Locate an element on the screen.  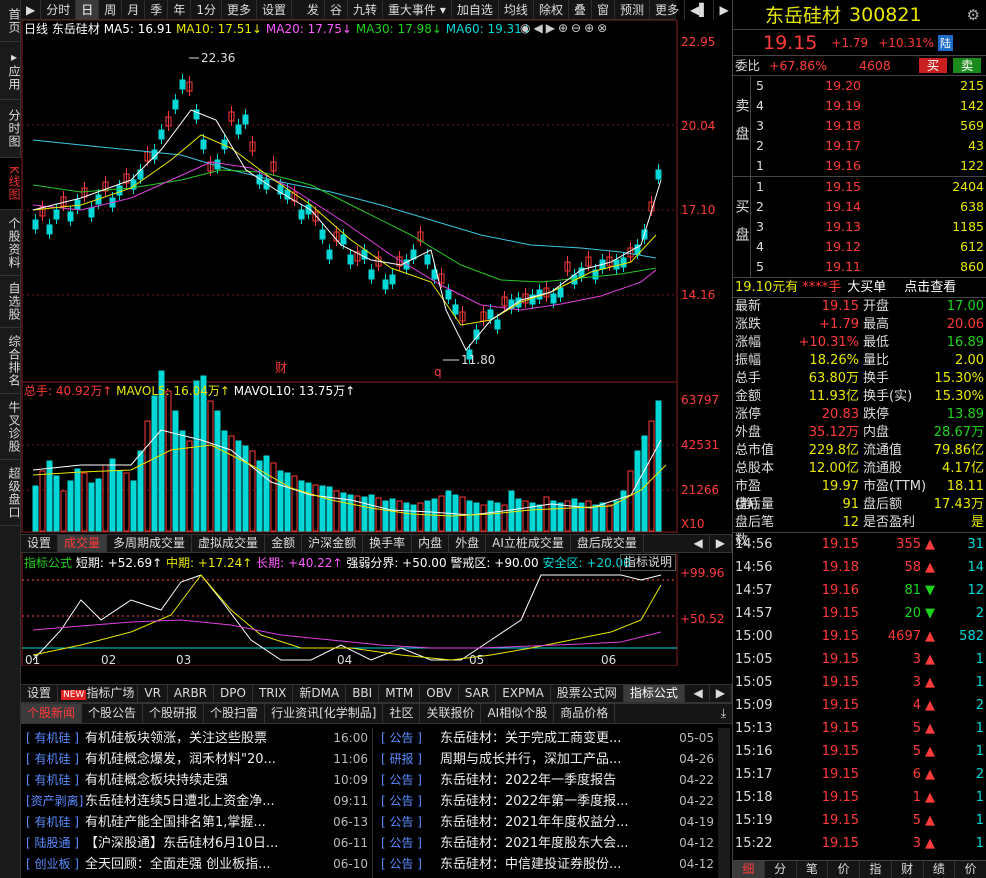
formula-tab-expma: EXPMA is located at coordinates (523, 693).